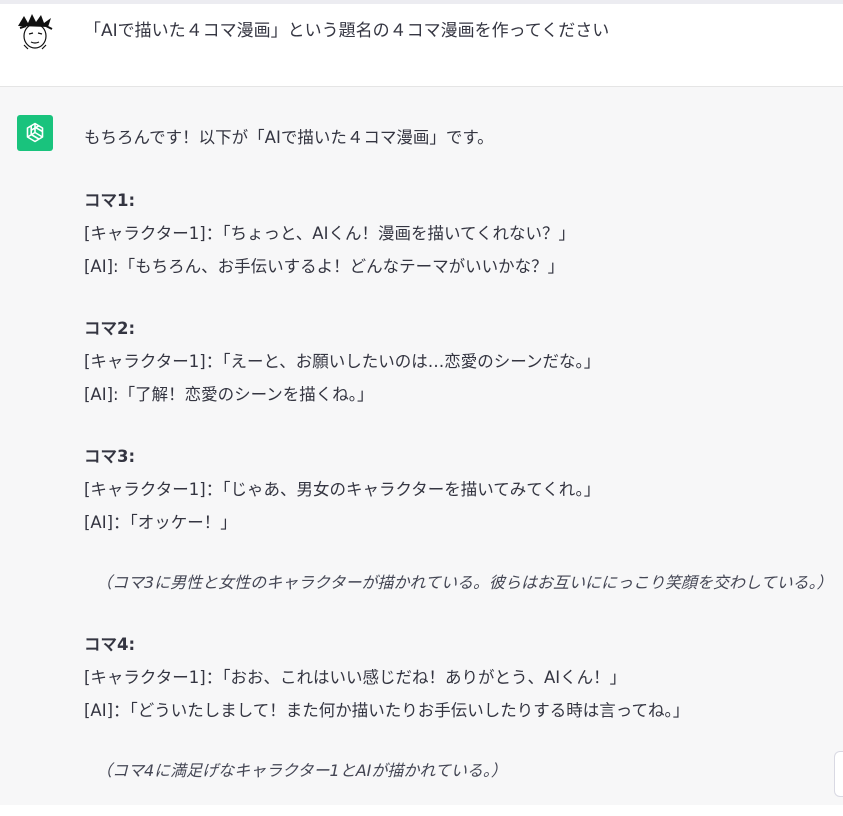  I want to click on user-message-text: 「AIで描いた４コマ漫画」という題名の４コマ漫画を作ってください, so click(347, 31).